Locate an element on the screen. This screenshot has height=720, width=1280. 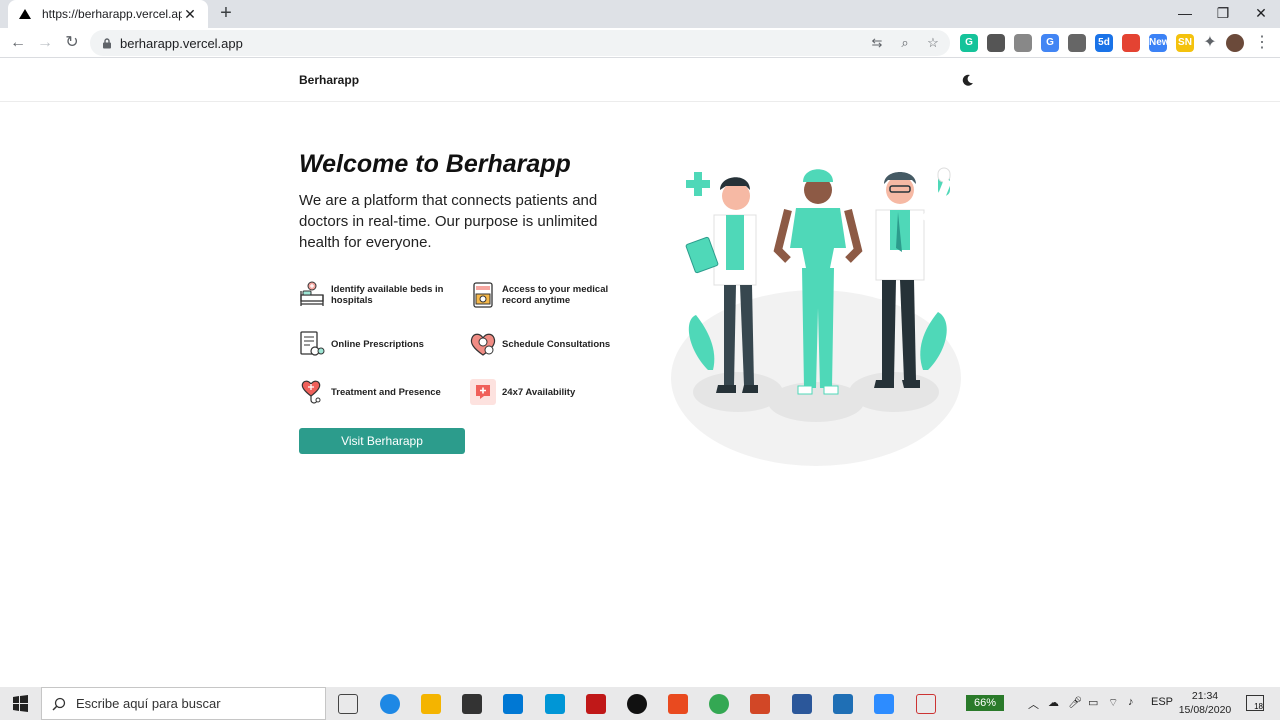
microphone-icon: 🎤︎ is located at coordinates (1075, 702).